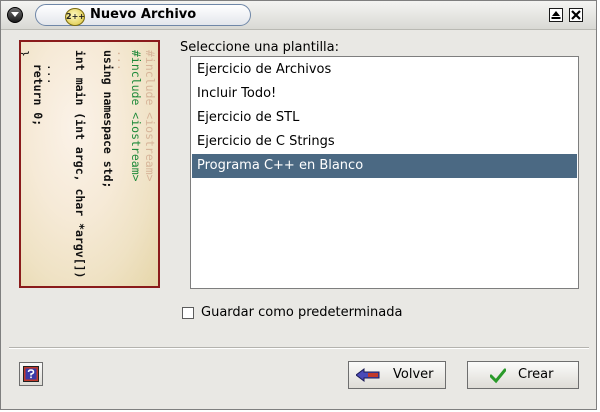  Describe the element at coordinates (413, 374) in the screenshot. I see `back-button-label: Volver` at that location.